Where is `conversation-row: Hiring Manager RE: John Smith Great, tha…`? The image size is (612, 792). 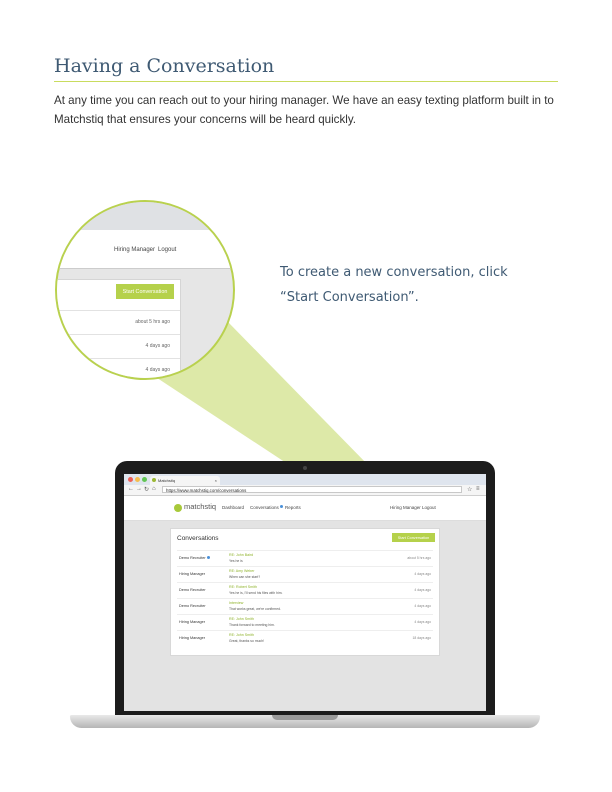
conversation-row: Hiring Manager RE: John Smith Great, tha… is located at coordinates (305, 638).